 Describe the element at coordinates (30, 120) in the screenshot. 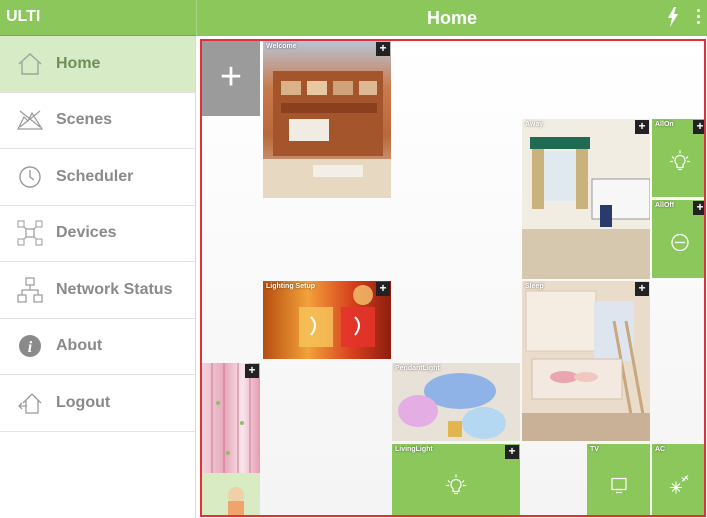

I see `scenes-icon` at that location.